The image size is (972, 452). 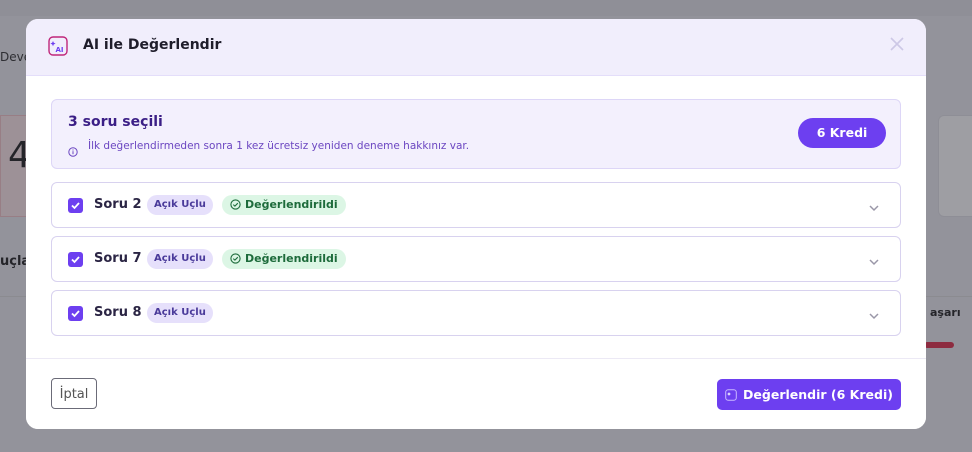 I want to click on info-icon, so click(x=73, y=149).